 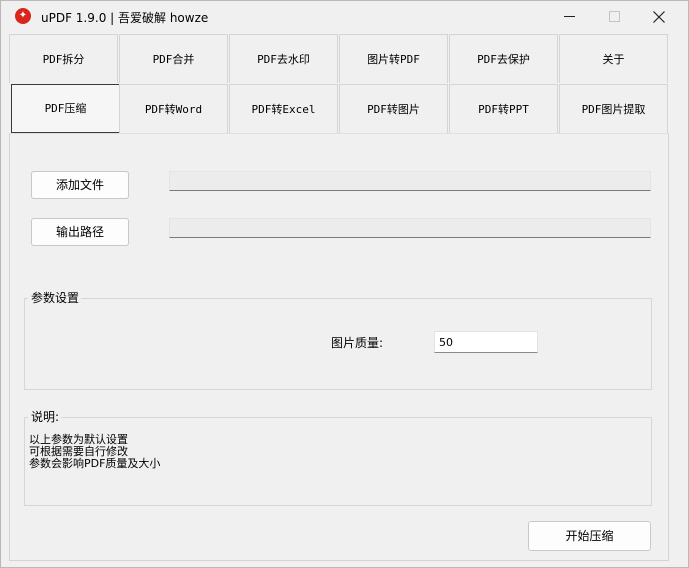 I want to click on updf-app-icon: ✦, so click(x=23, y=16).